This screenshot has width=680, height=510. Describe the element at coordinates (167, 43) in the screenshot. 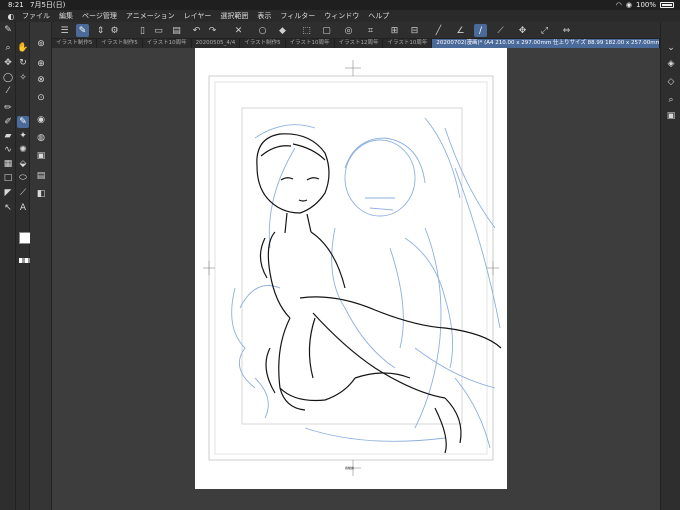

I see `tab-doc-3: イラスト10周年` at that location.